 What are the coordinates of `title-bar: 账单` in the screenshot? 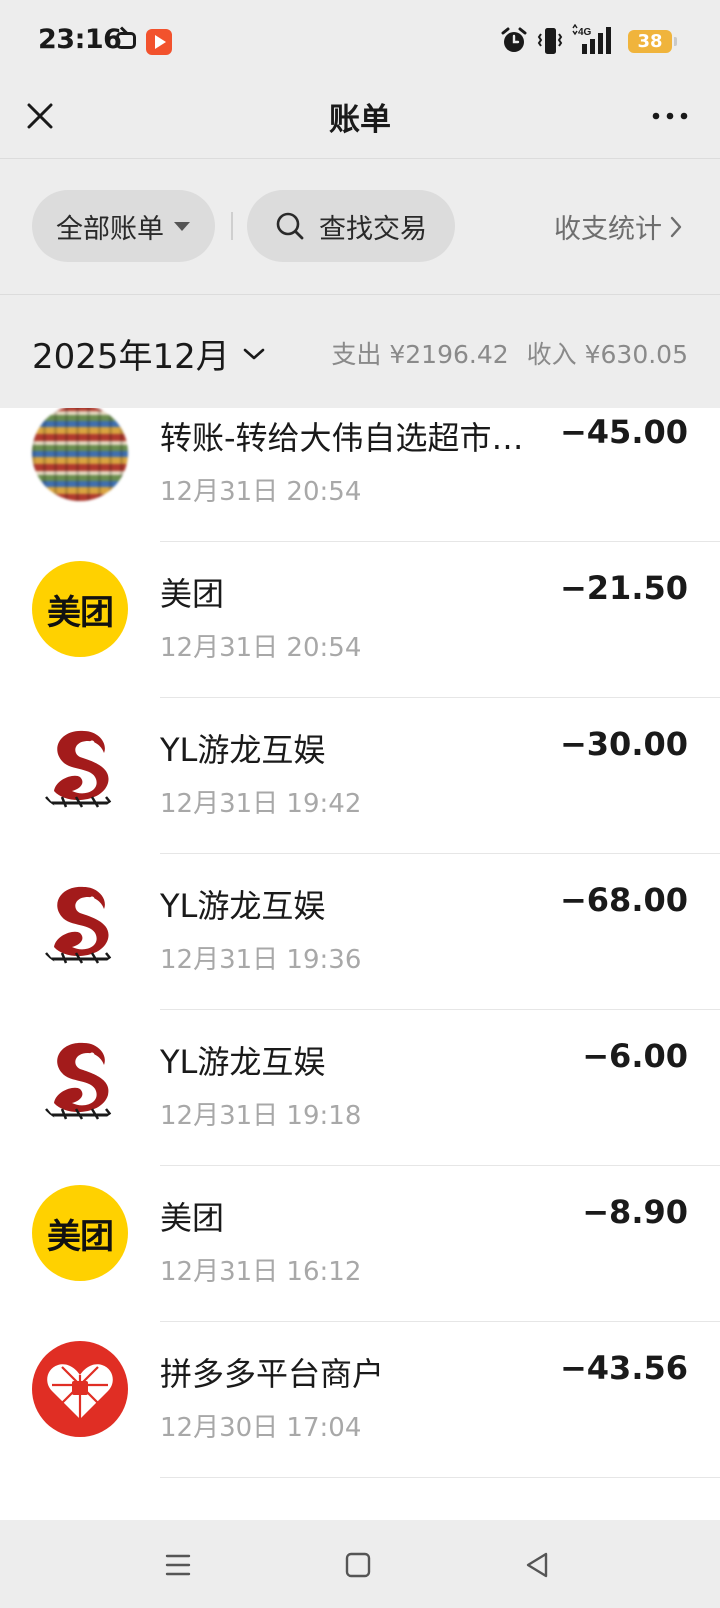 It's located at (360, 119).